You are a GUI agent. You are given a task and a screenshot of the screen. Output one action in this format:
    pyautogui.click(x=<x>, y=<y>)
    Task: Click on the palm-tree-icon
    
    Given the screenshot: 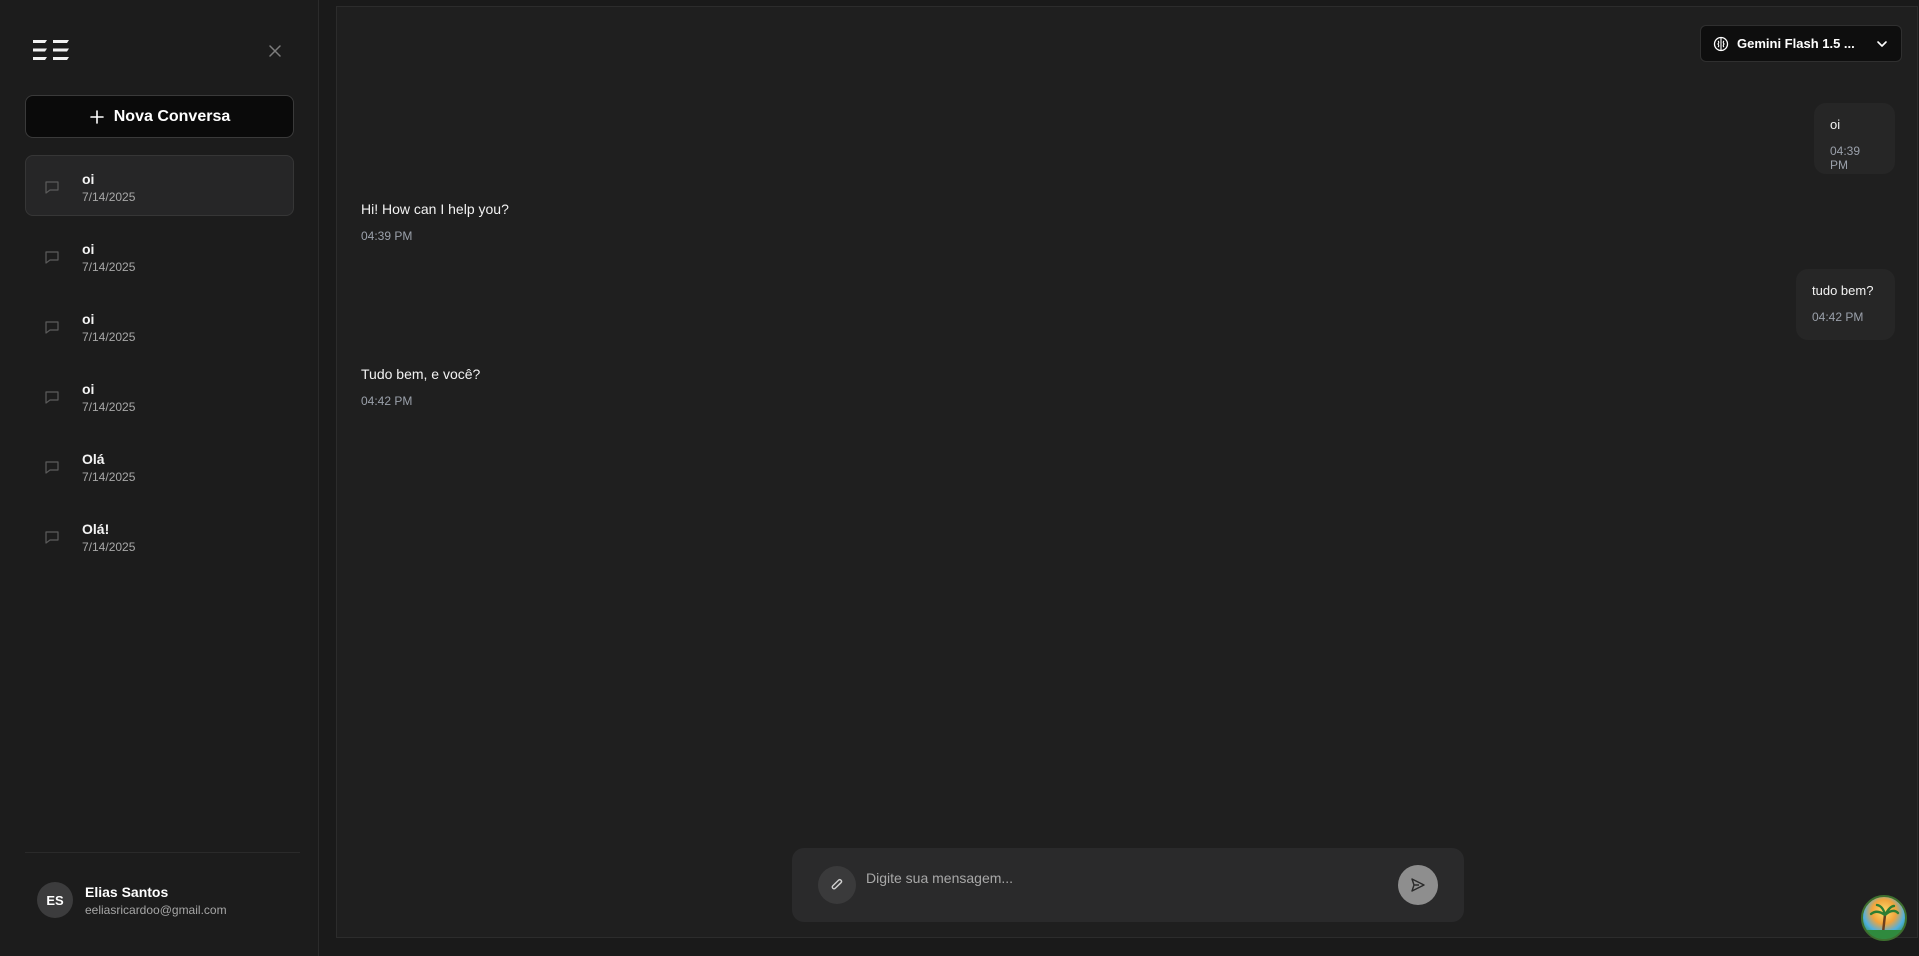 What is the action you would take?
    pyautogui.click(x=1884, y=921)
    